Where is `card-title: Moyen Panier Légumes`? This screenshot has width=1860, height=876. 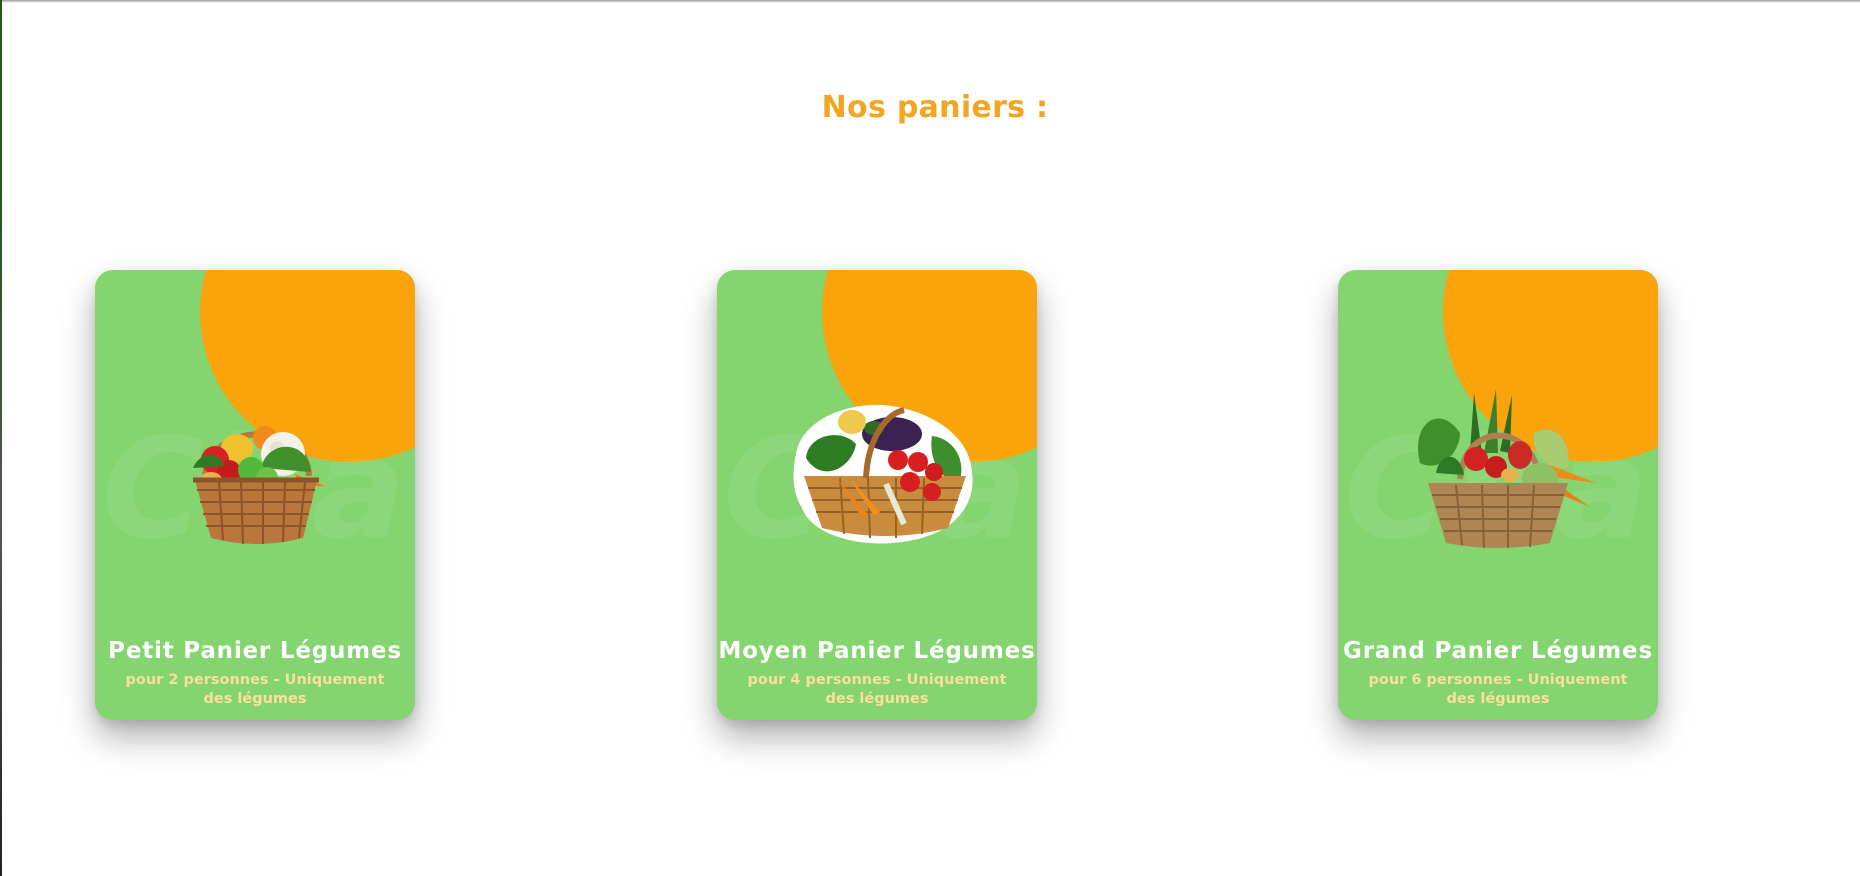 card-title: Moyen Panier Légumes is located at coordinates (877, 651).